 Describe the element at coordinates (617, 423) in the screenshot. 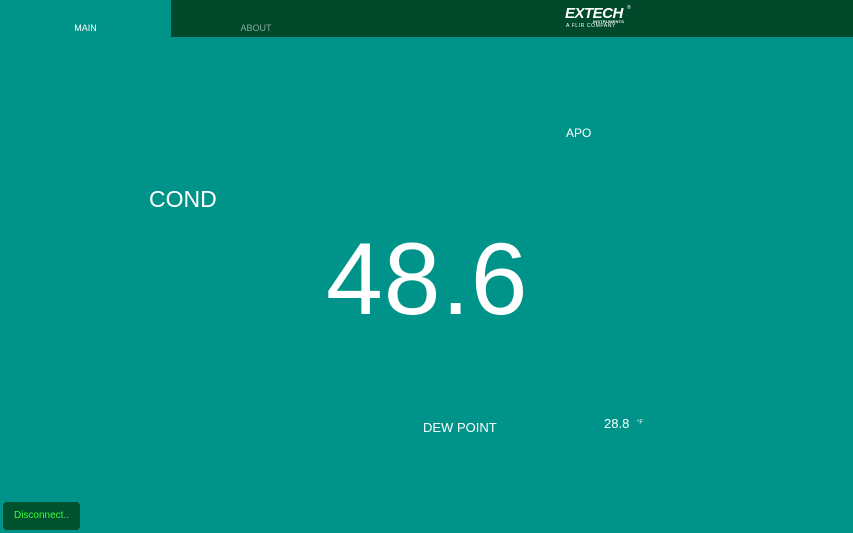

I see `dew-point-value: 28.8` at that location.